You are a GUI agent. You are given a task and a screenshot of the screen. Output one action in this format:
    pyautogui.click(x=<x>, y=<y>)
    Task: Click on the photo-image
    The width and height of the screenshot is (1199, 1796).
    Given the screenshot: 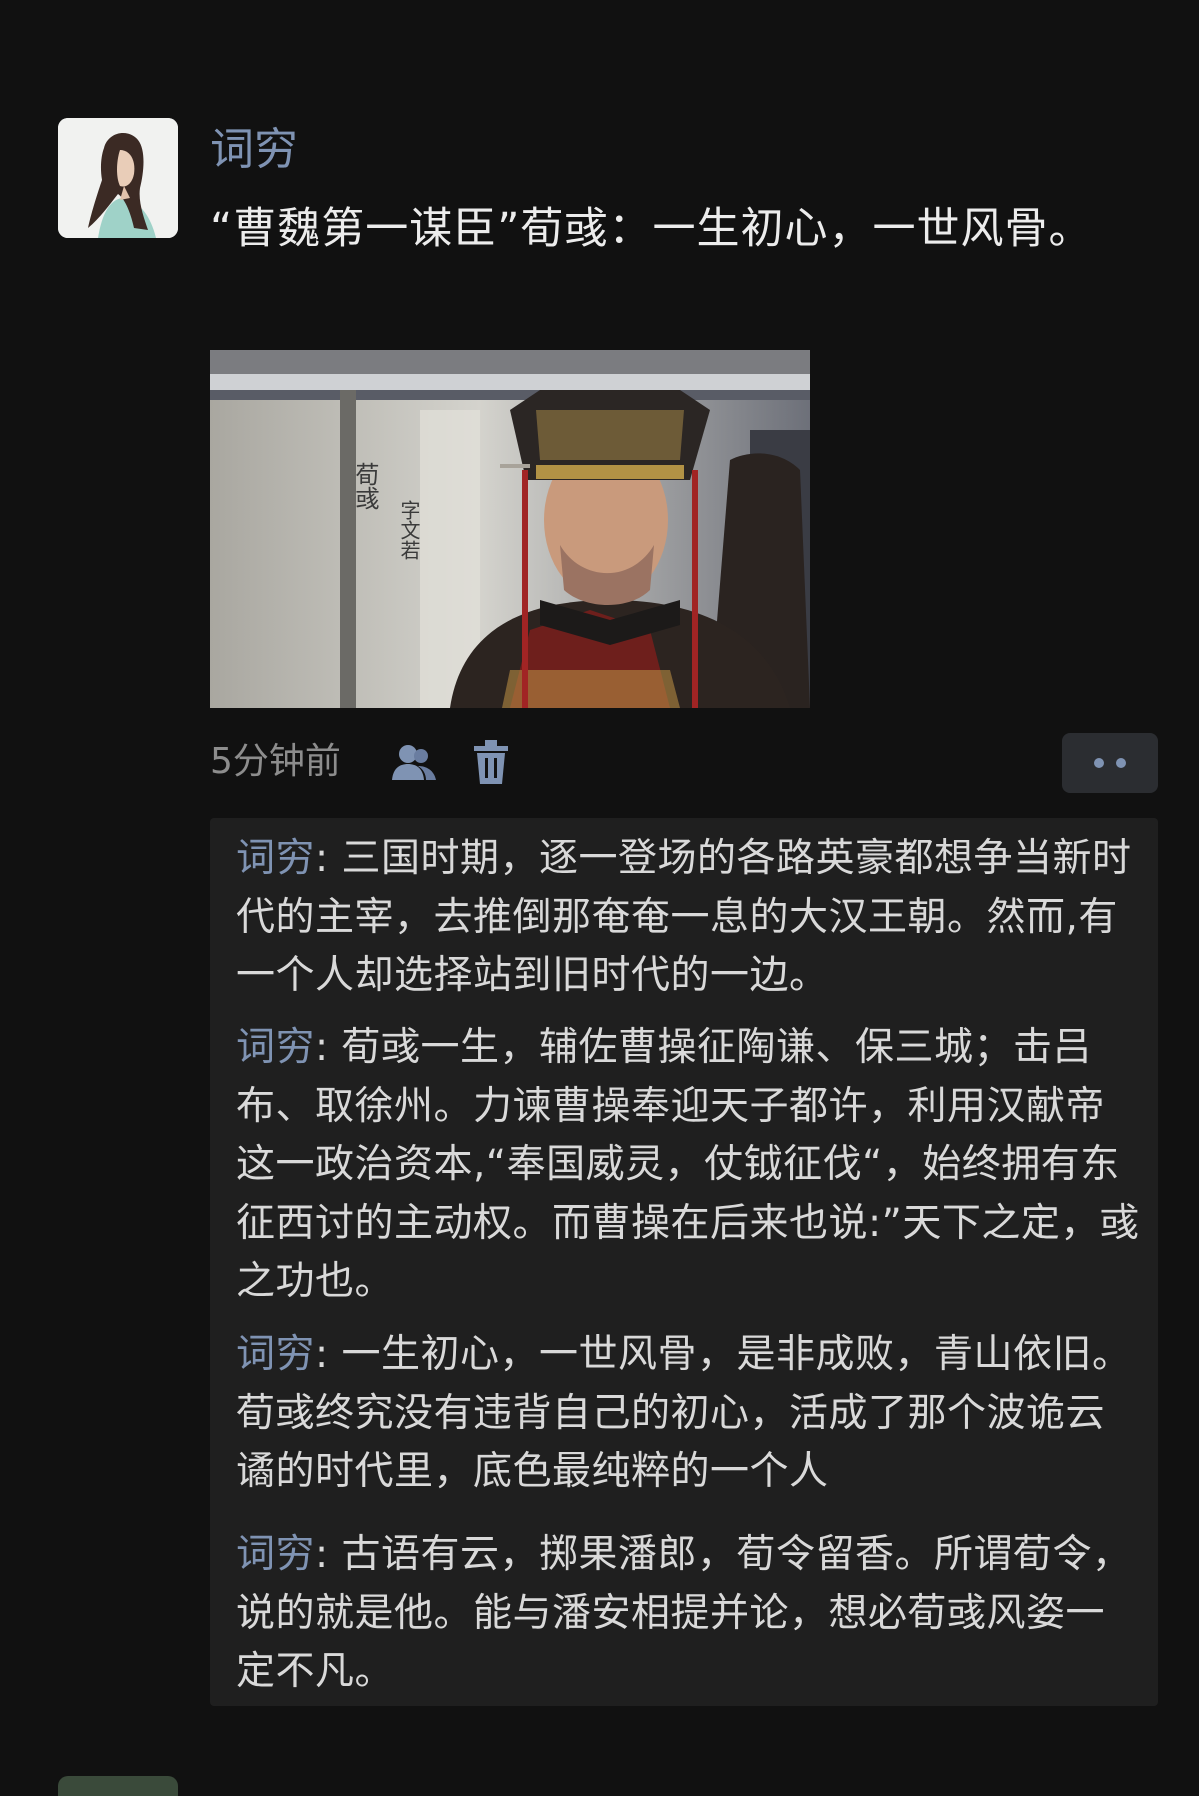 What is the action you would take?
    pyautogui.click(x=510, y=529)
    